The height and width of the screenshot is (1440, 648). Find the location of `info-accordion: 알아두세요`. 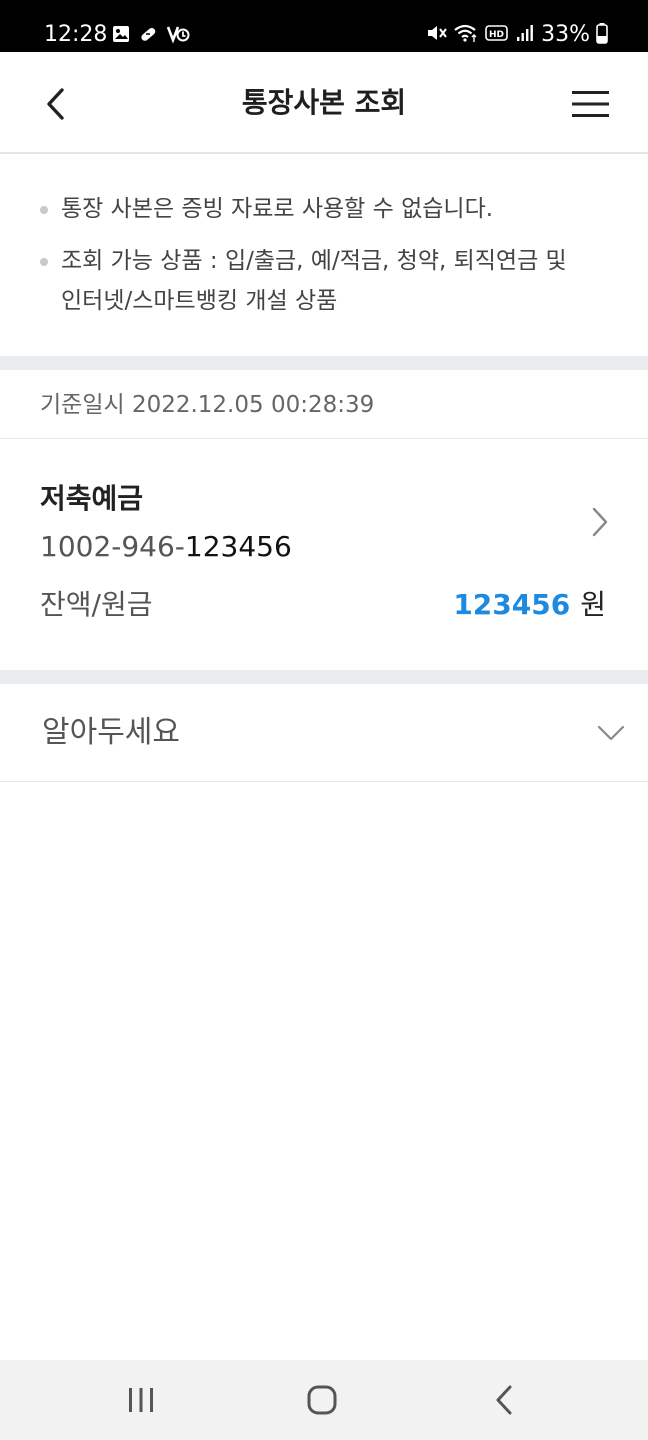

info-accordion: 알아두세요 is located at coordinates (324, 733).